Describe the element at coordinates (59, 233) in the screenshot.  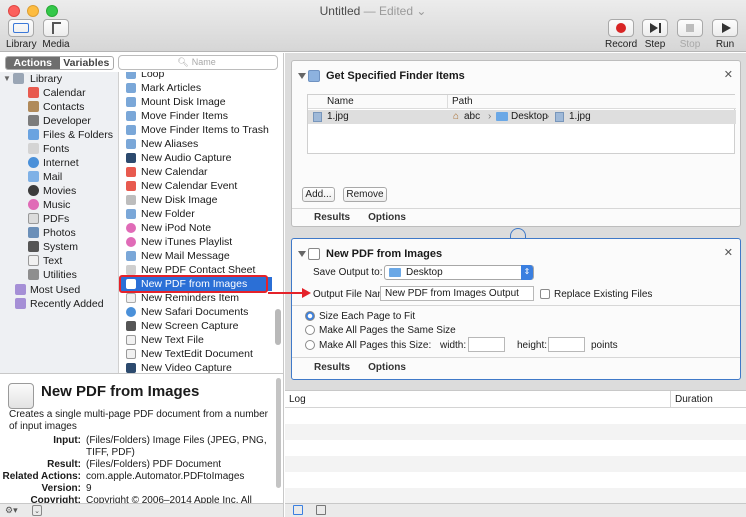
I see `category-photos: Photos` at that location.